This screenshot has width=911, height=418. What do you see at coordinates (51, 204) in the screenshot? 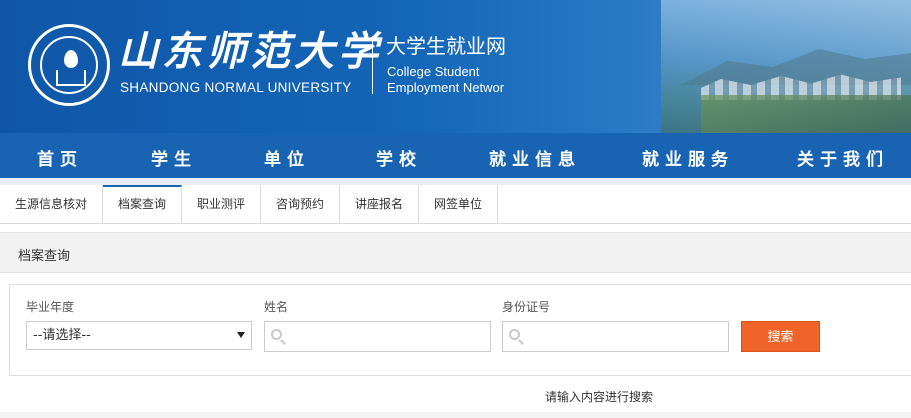
I see `tab-source-info-check: 生源信息核对` at bounding box center [51, 204].